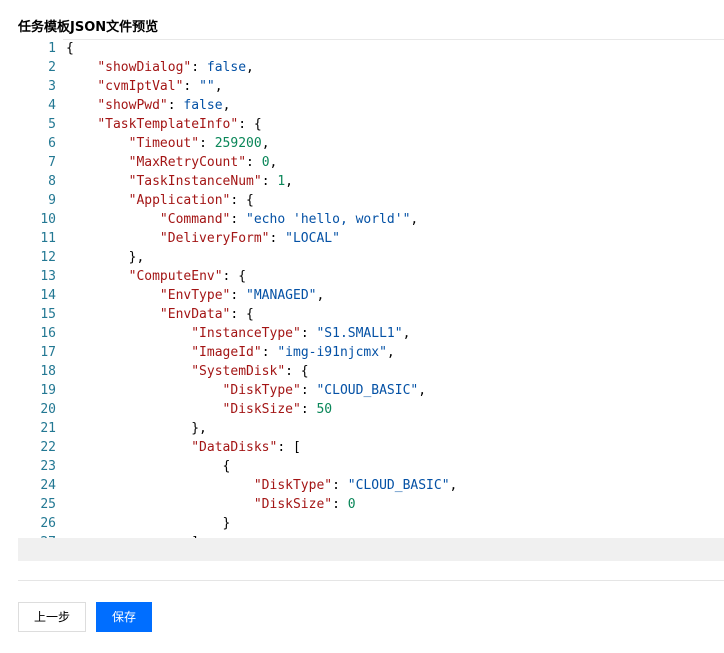 This screenshot has width=724, height=653. What do you see at coordinates (124, 617) in the screenshot?
I see `save-button: 保存` at bounding box center [124, 617].